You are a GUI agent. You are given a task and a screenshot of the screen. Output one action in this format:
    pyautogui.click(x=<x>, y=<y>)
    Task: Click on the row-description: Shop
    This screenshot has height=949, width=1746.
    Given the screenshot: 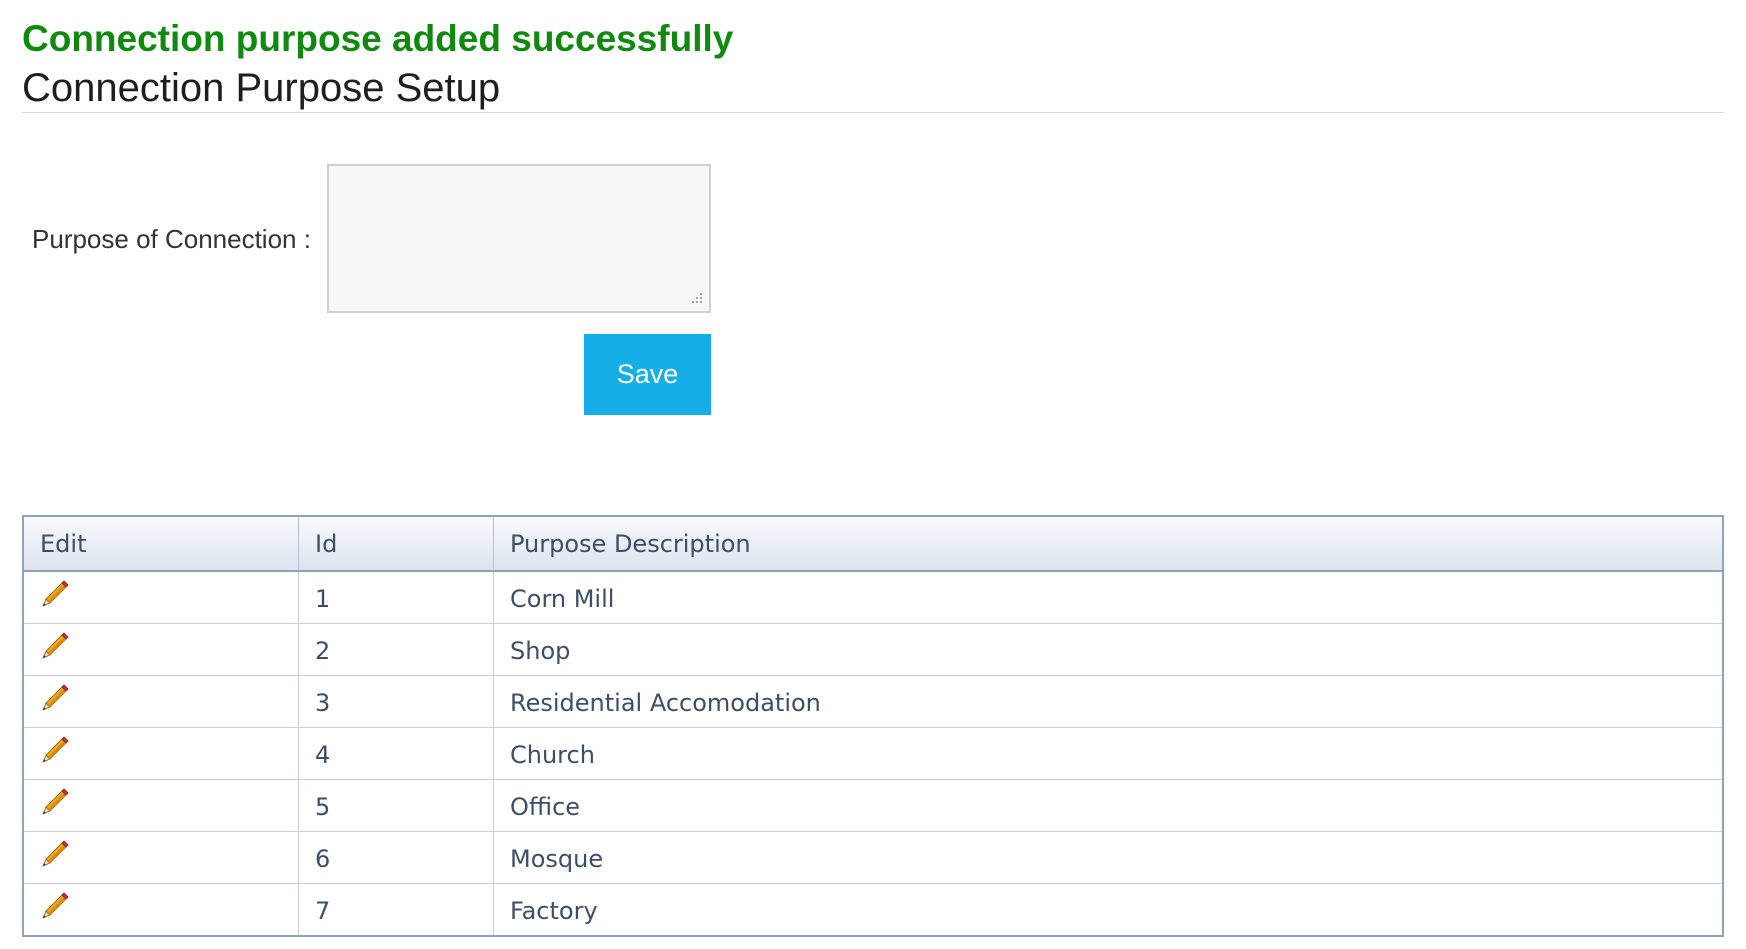 What is the action you would take?
    pyautogui.click(x=1108, y=649)
    